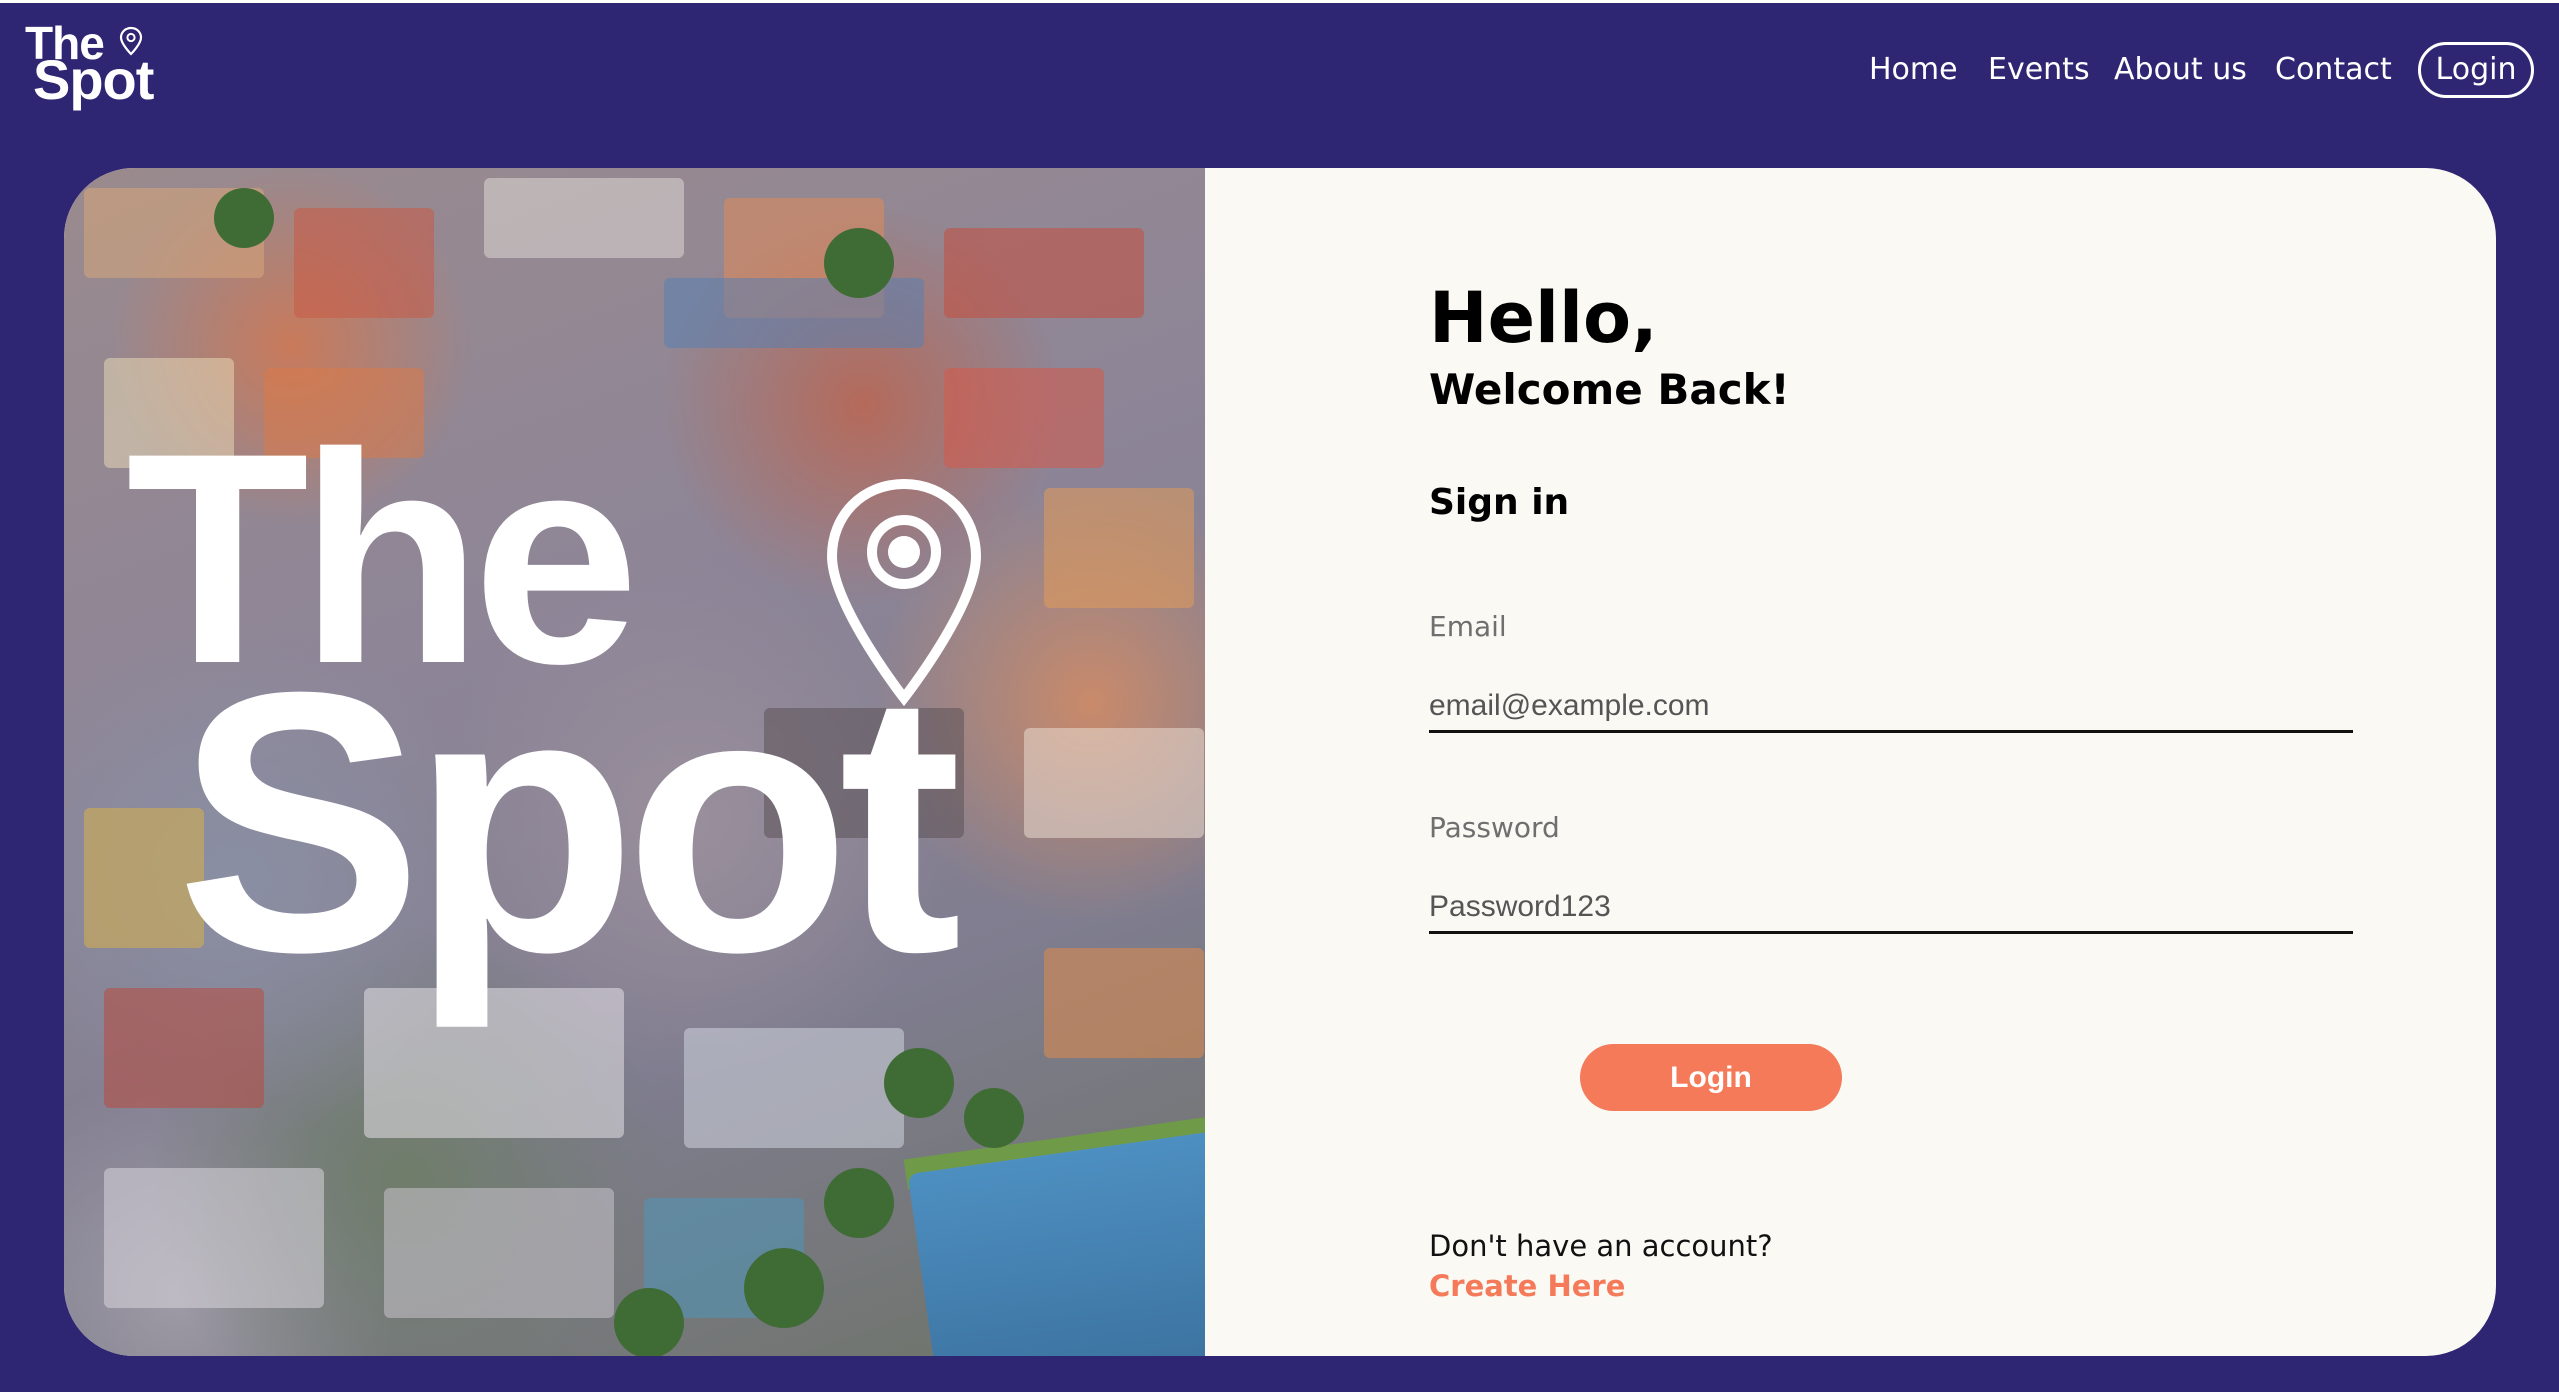 This screenshot has height=1392, width=2559. Describe the element at coordinates (1468, 626) in the screenshot. I see `email-label: Email` at that location.